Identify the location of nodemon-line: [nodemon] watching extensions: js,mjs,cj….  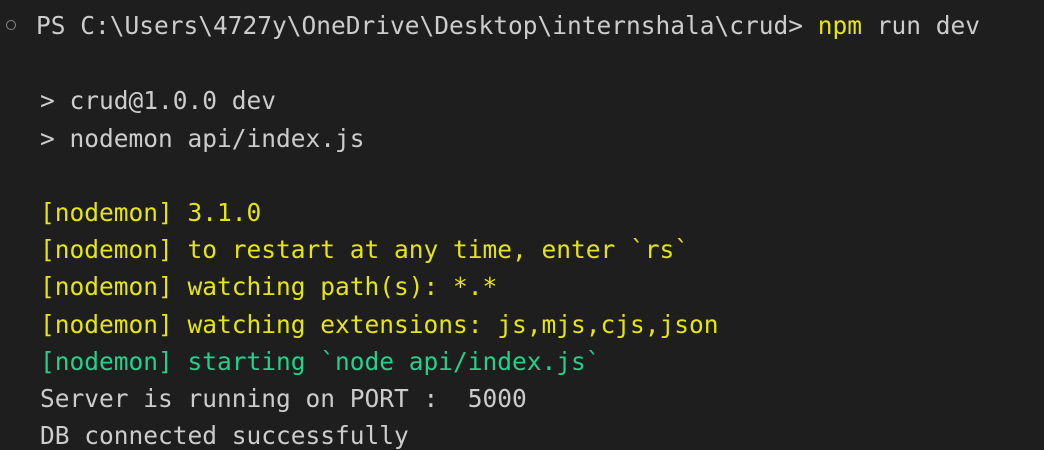
(379, 325).